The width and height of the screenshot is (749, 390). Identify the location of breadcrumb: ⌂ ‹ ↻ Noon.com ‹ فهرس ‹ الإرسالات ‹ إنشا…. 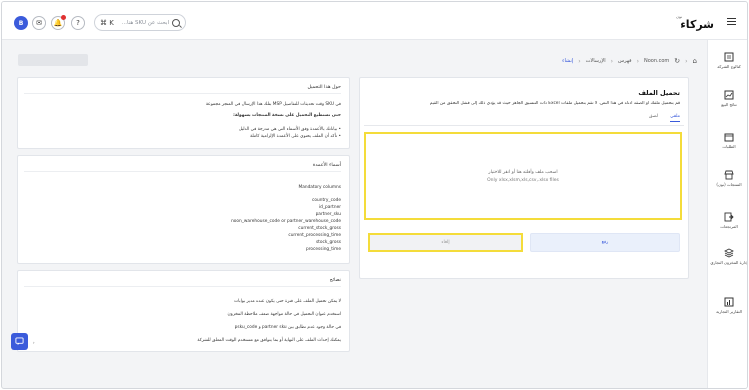
(602, 61).